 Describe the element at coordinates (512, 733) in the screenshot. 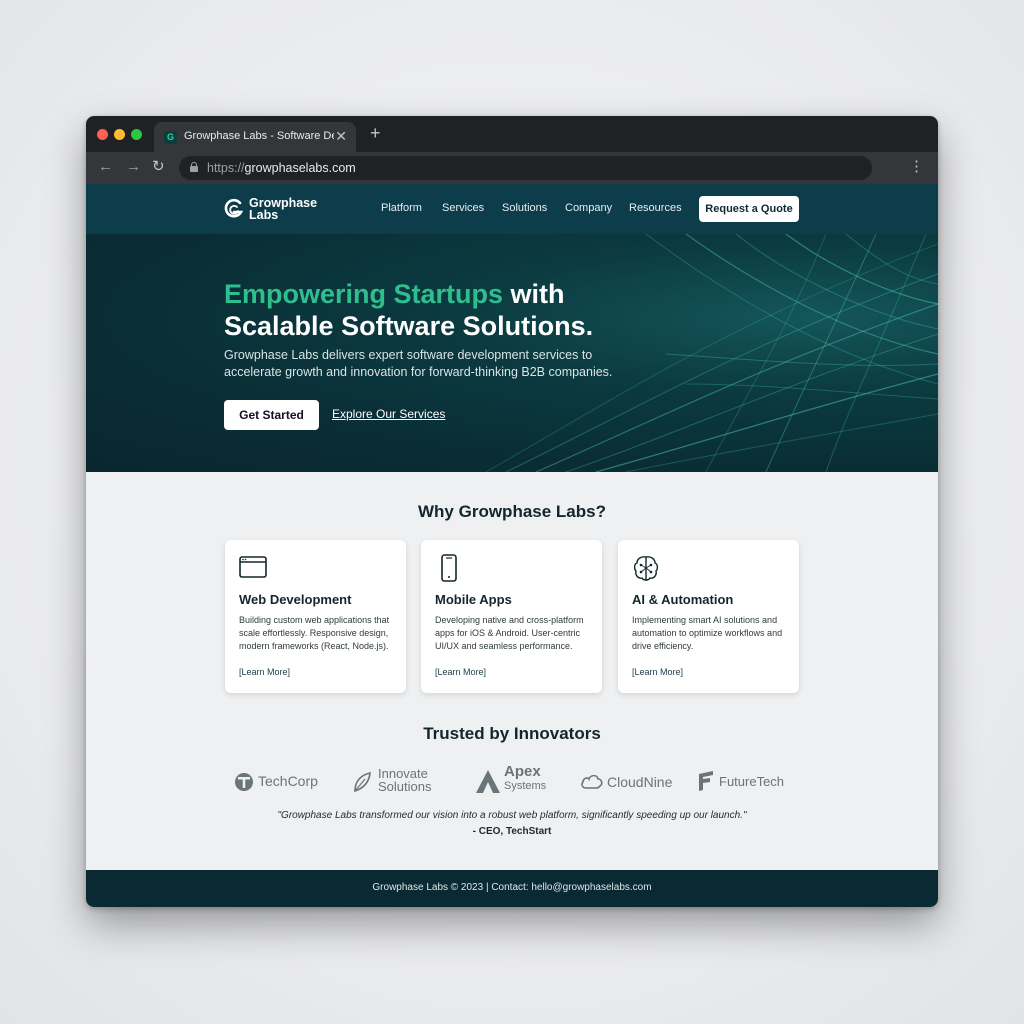

I see `trusted-section-title: Trusted by Innovators` at that location.